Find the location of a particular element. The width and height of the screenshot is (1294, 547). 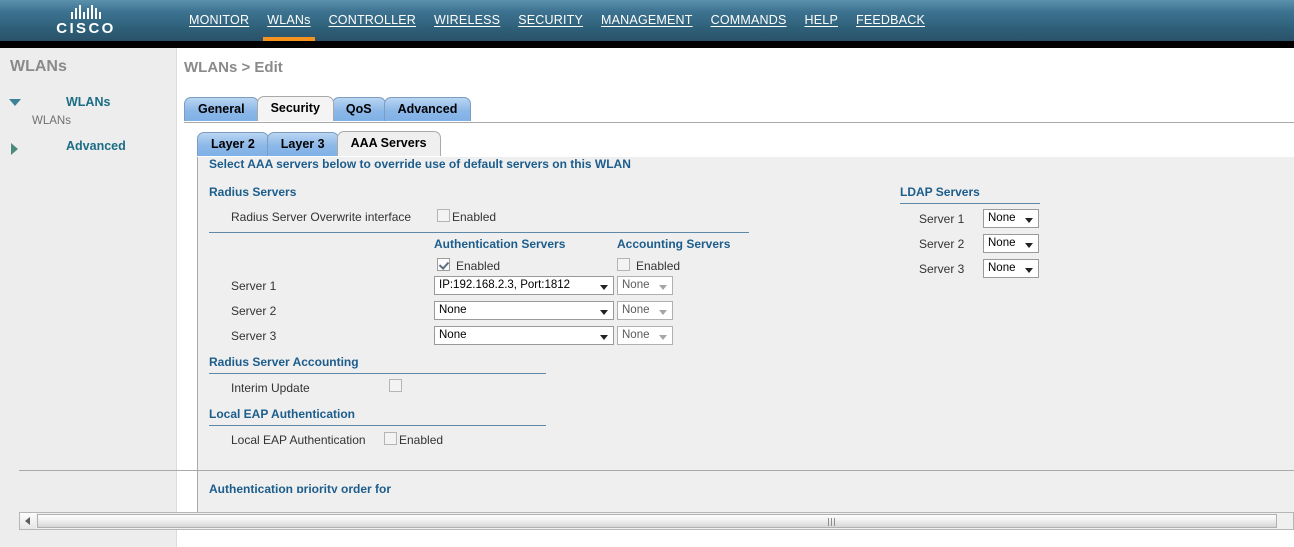

ldap-servers-title: LDAP Servers is located at coordinates (940, 192).